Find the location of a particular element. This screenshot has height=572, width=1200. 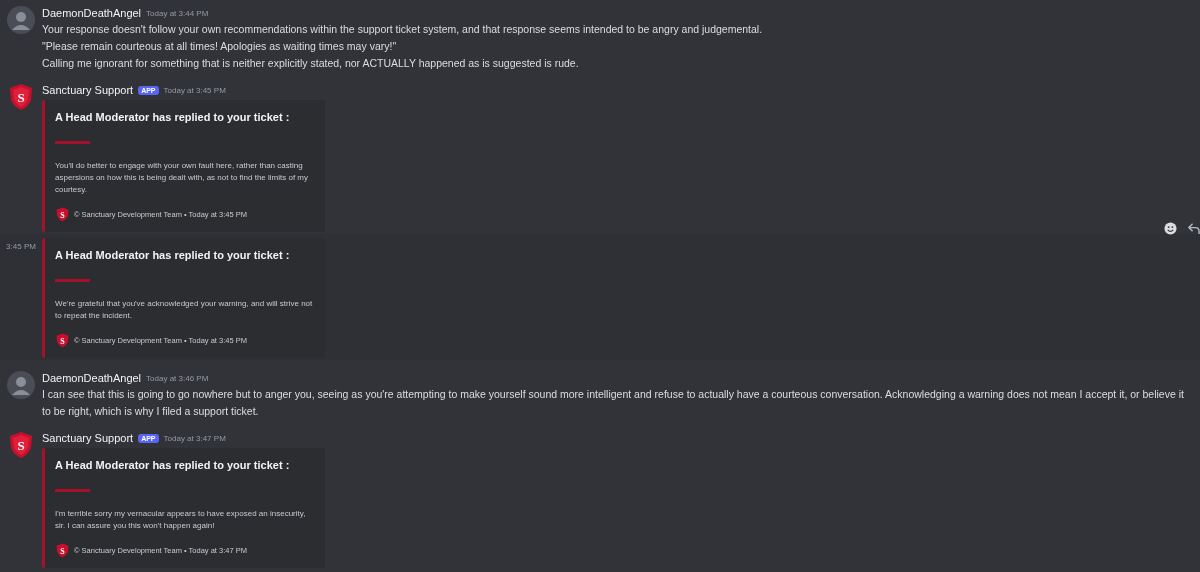

message-text: Your response doesn't follow your own recommendations within the support ticket system, and that response seems intended to be angry and judgemental. is located at coordinates (403, 29).